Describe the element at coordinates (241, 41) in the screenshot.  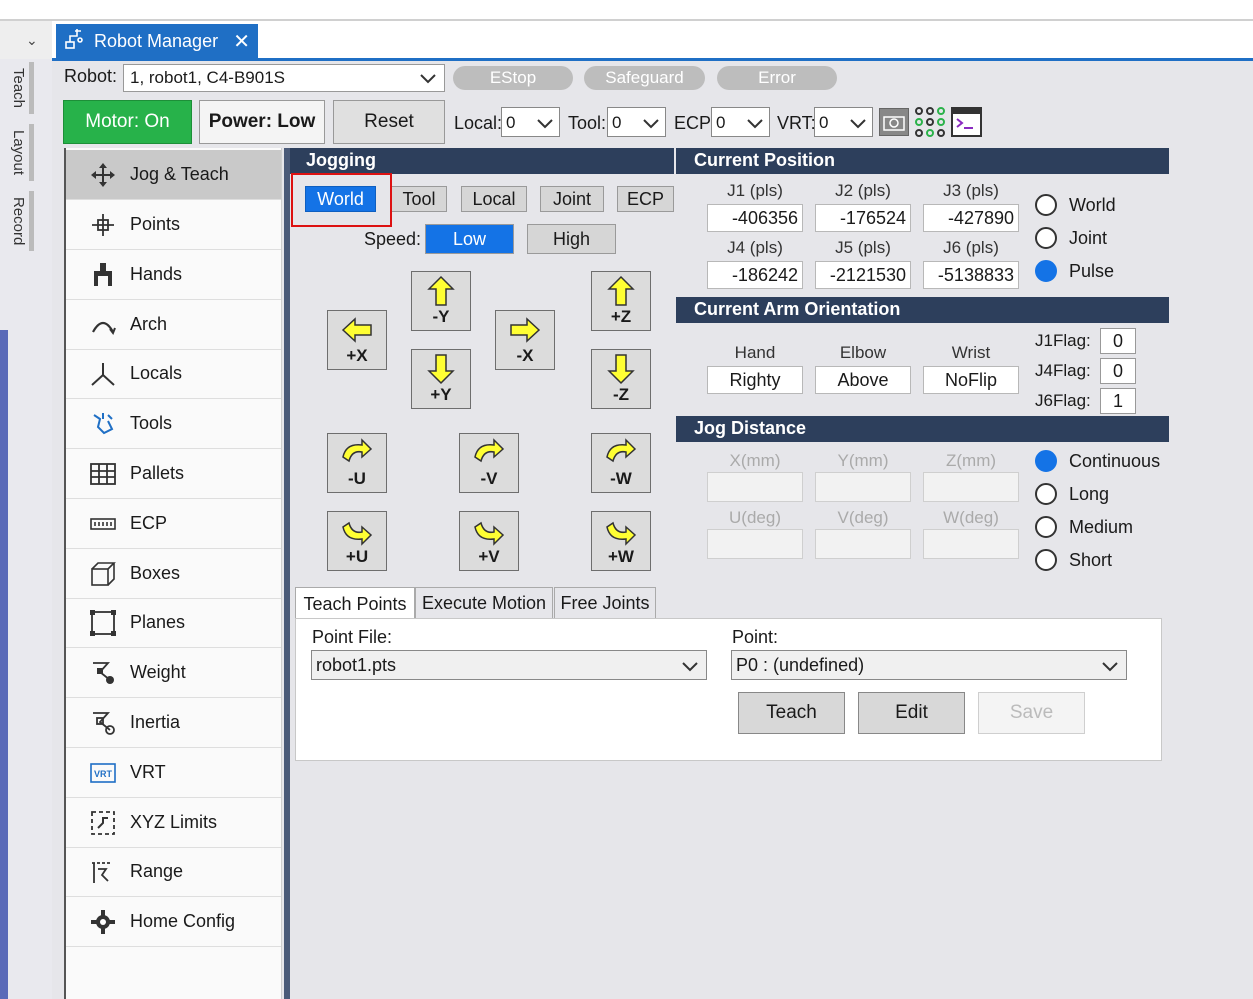
I see `close-icon: ✕` at that location.